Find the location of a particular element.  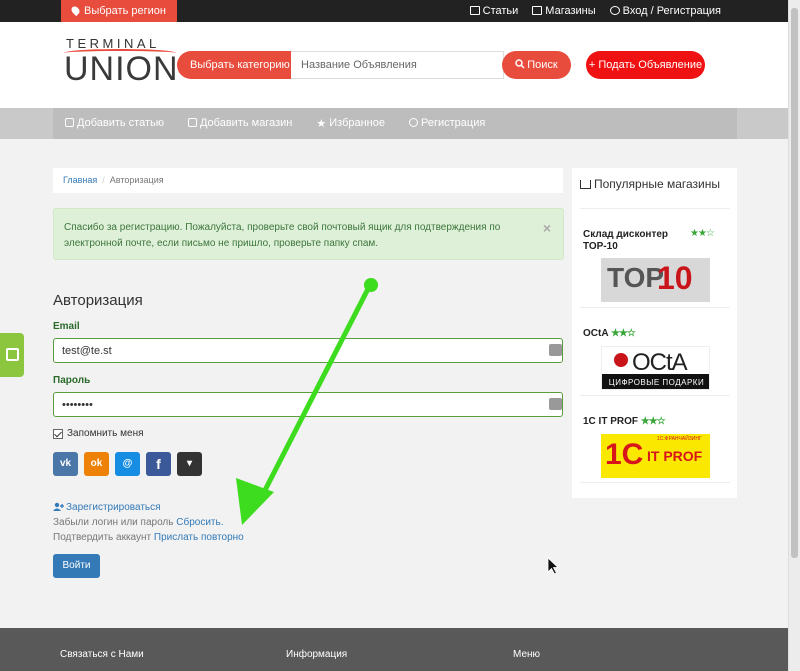

sidebar-title-label: Популярные магазины is located at coordinates (657, 184).